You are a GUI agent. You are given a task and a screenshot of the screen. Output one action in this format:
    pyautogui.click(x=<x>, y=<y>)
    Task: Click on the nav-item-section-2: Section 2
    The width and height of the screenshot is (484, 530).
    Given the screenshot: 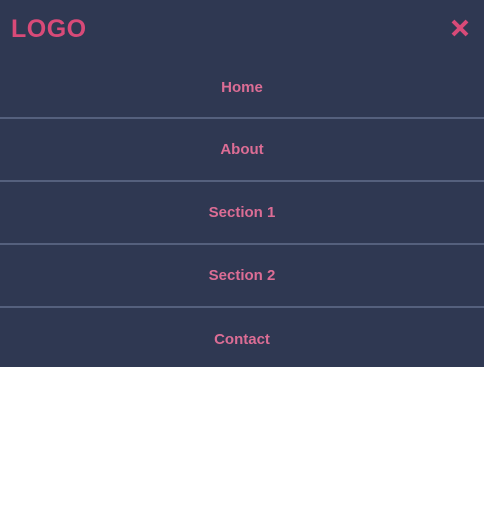 What is the action you would take?
    pyautogui.click(x=242, y=276)
    